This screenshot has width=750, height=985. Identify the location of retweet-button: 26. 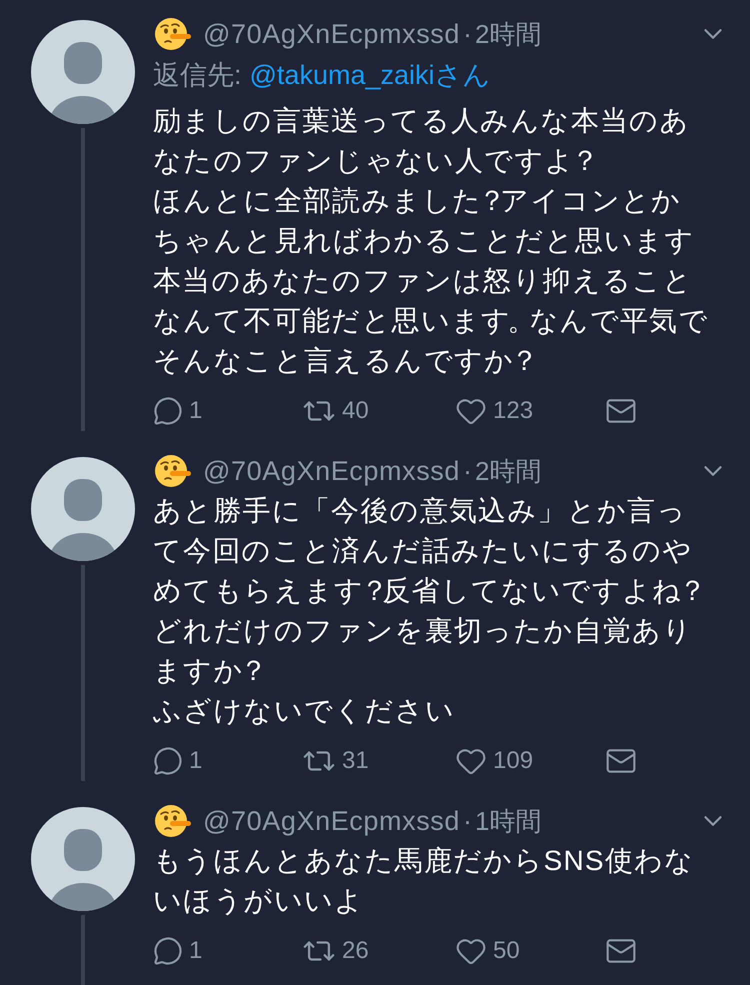
(335, 951).